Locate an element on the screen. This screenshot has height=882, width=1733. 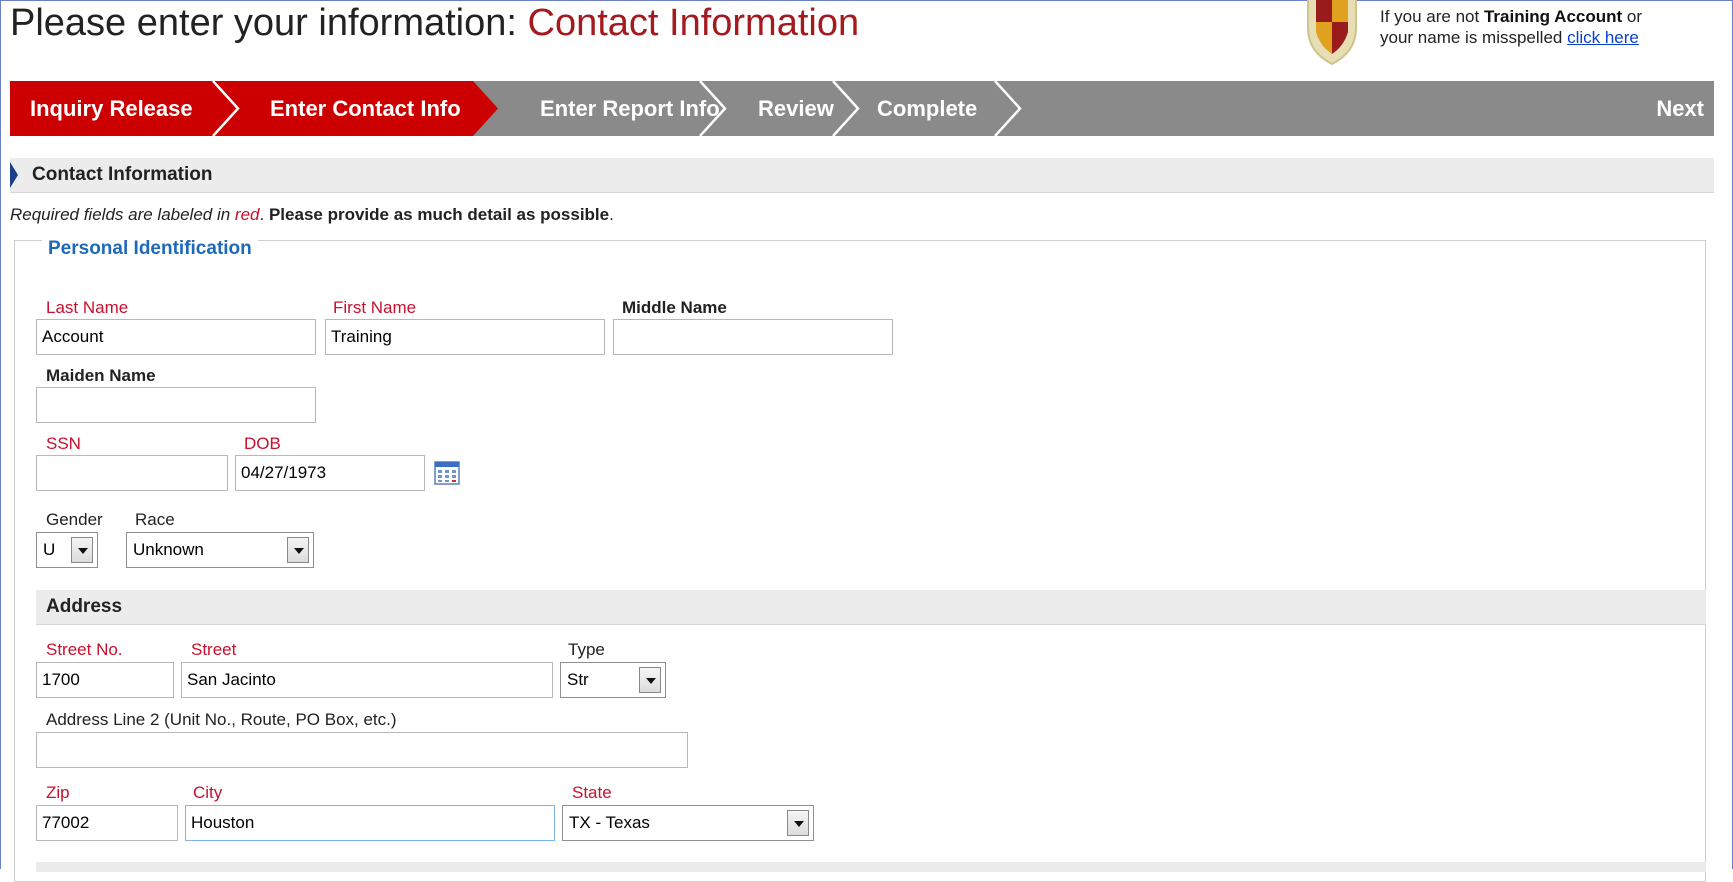
state-select: TX - Texas is located at coordinates (688, 823).